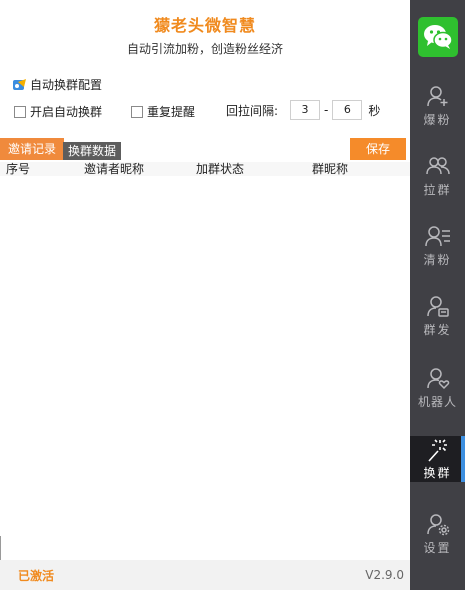 The image size is (465, 590). What do you see at coordinates (171, 112) in the screenshot?
I see `repeat-reminder-label: 重复提醒` at bounding box center [171, 112].